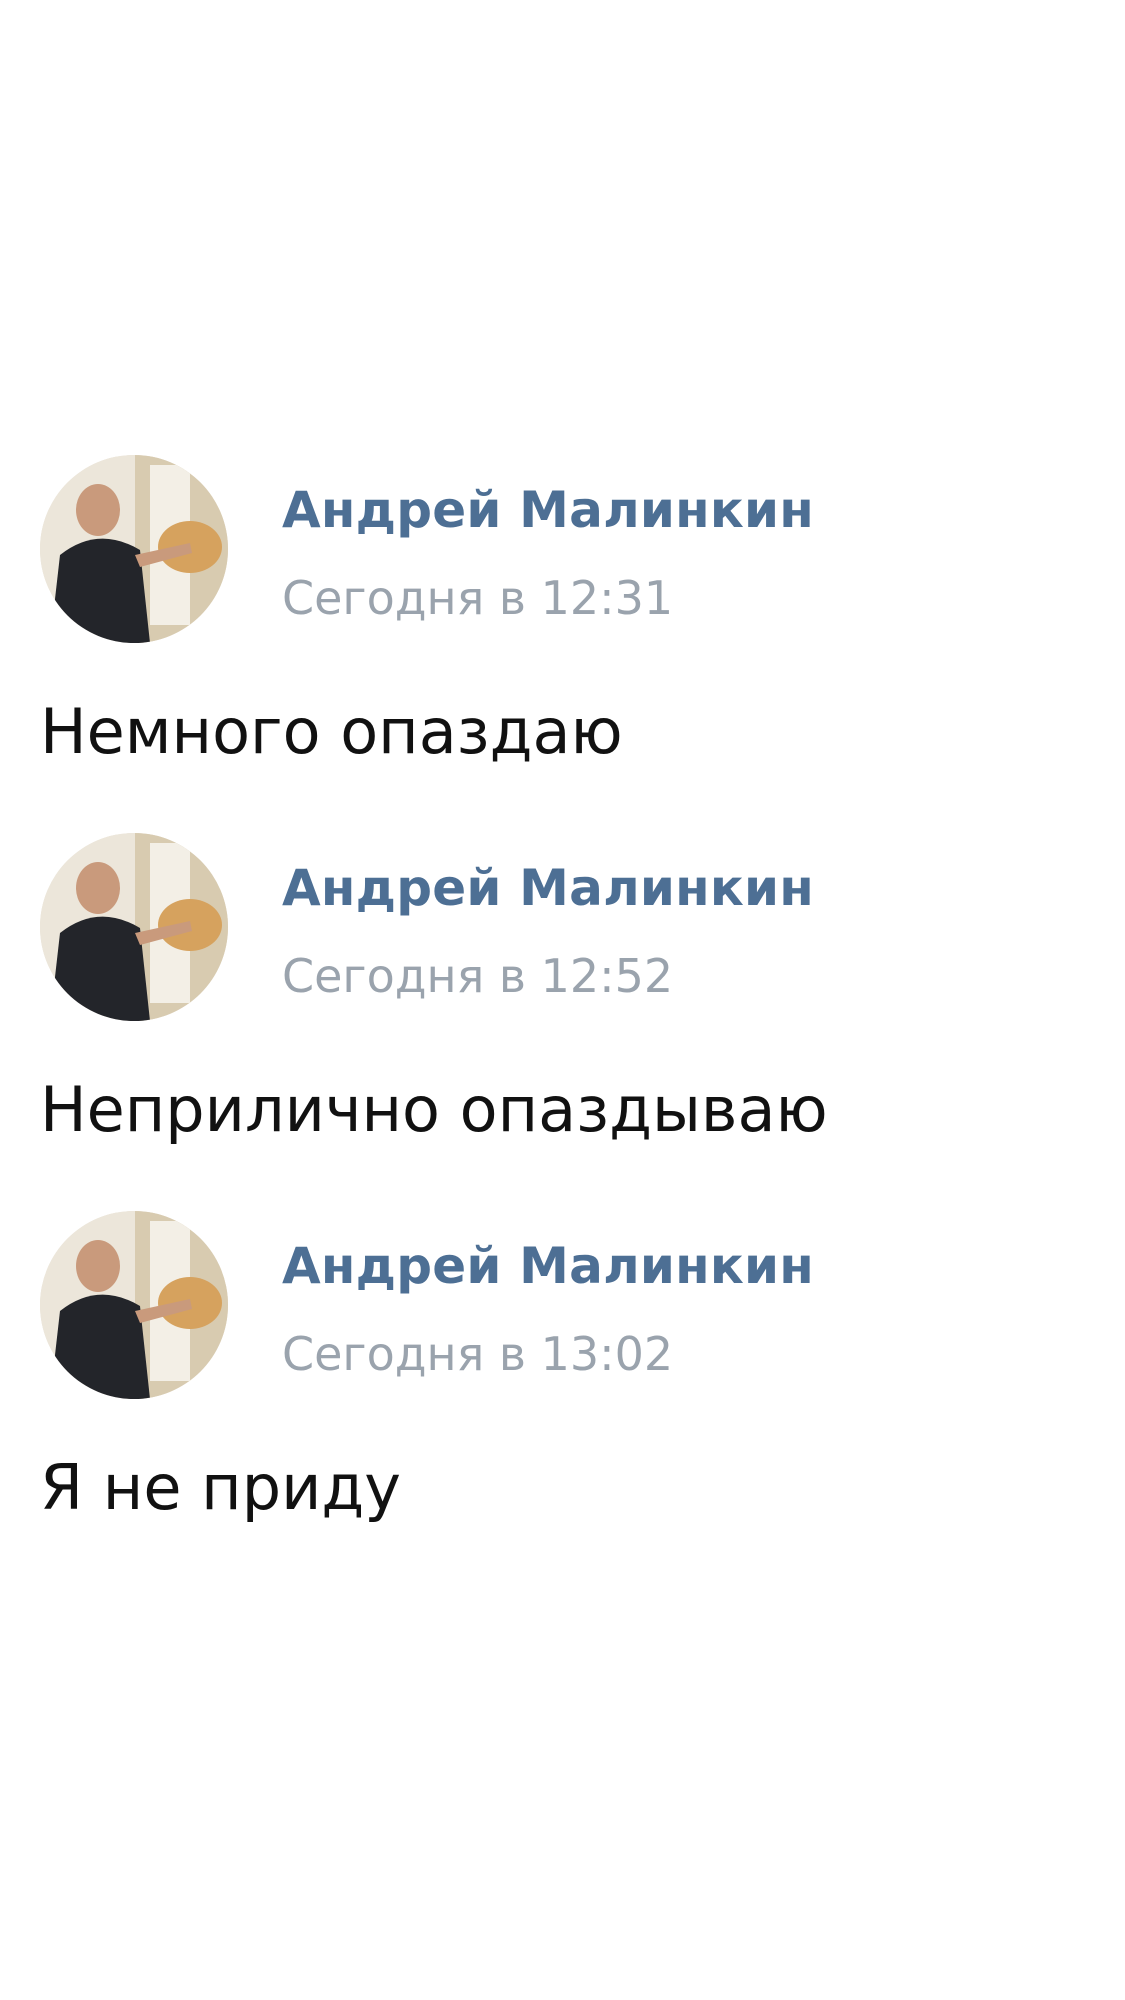  Describe the element at coordinates (331, 731) in the screenshot. I see `message-text: Немного опаздаю` at that location.